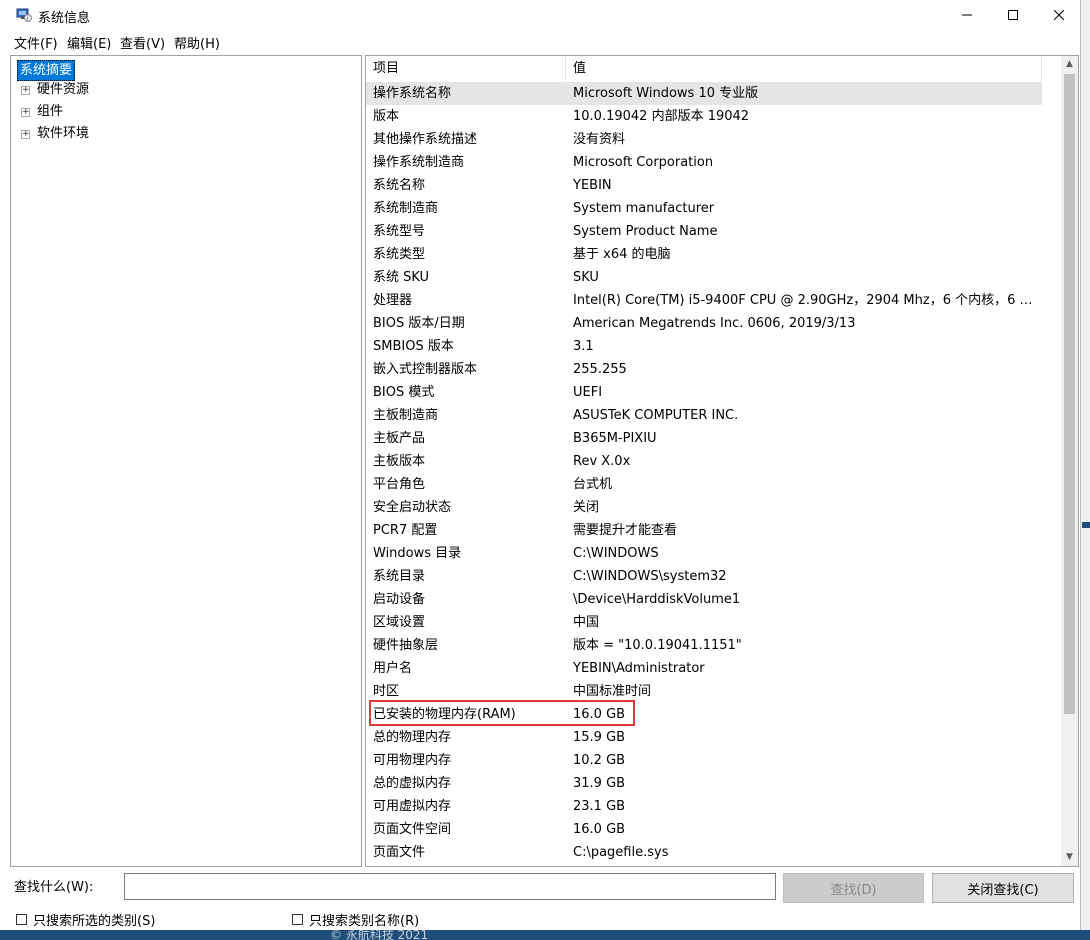  I want to click on row-item-value: \Device\HarddiskVolume1, so click(657, 599).